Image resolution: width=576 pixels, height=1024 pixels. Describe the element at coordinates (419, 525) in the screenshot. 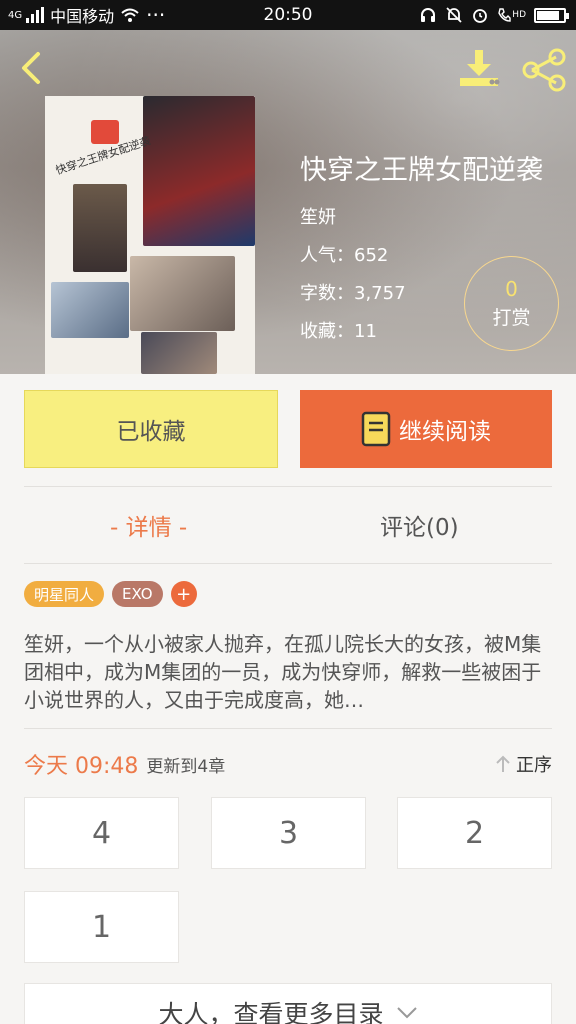

I see `tab-comments: 评论(0)` at that location.